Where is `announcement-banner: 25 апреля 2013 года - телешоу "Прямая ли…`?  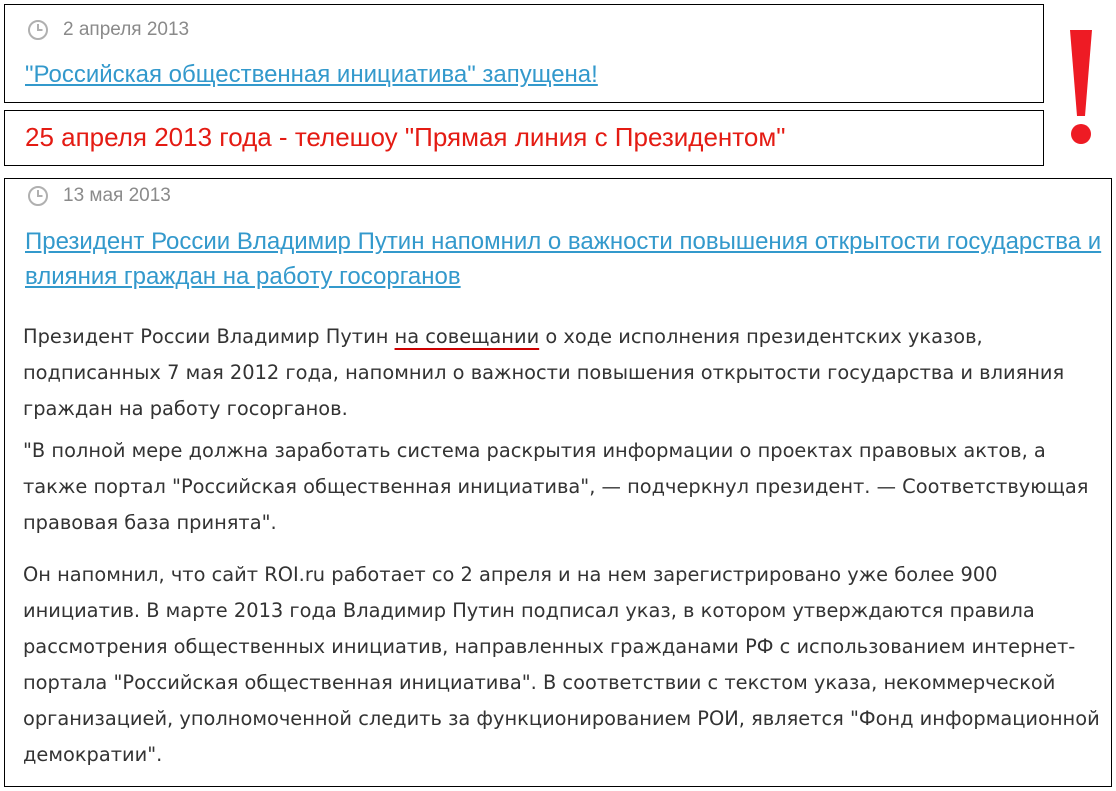 announcement-banner: 25 апреля 2013 года - телешоу "Прямая ли… is located at coordinates (524, 138).